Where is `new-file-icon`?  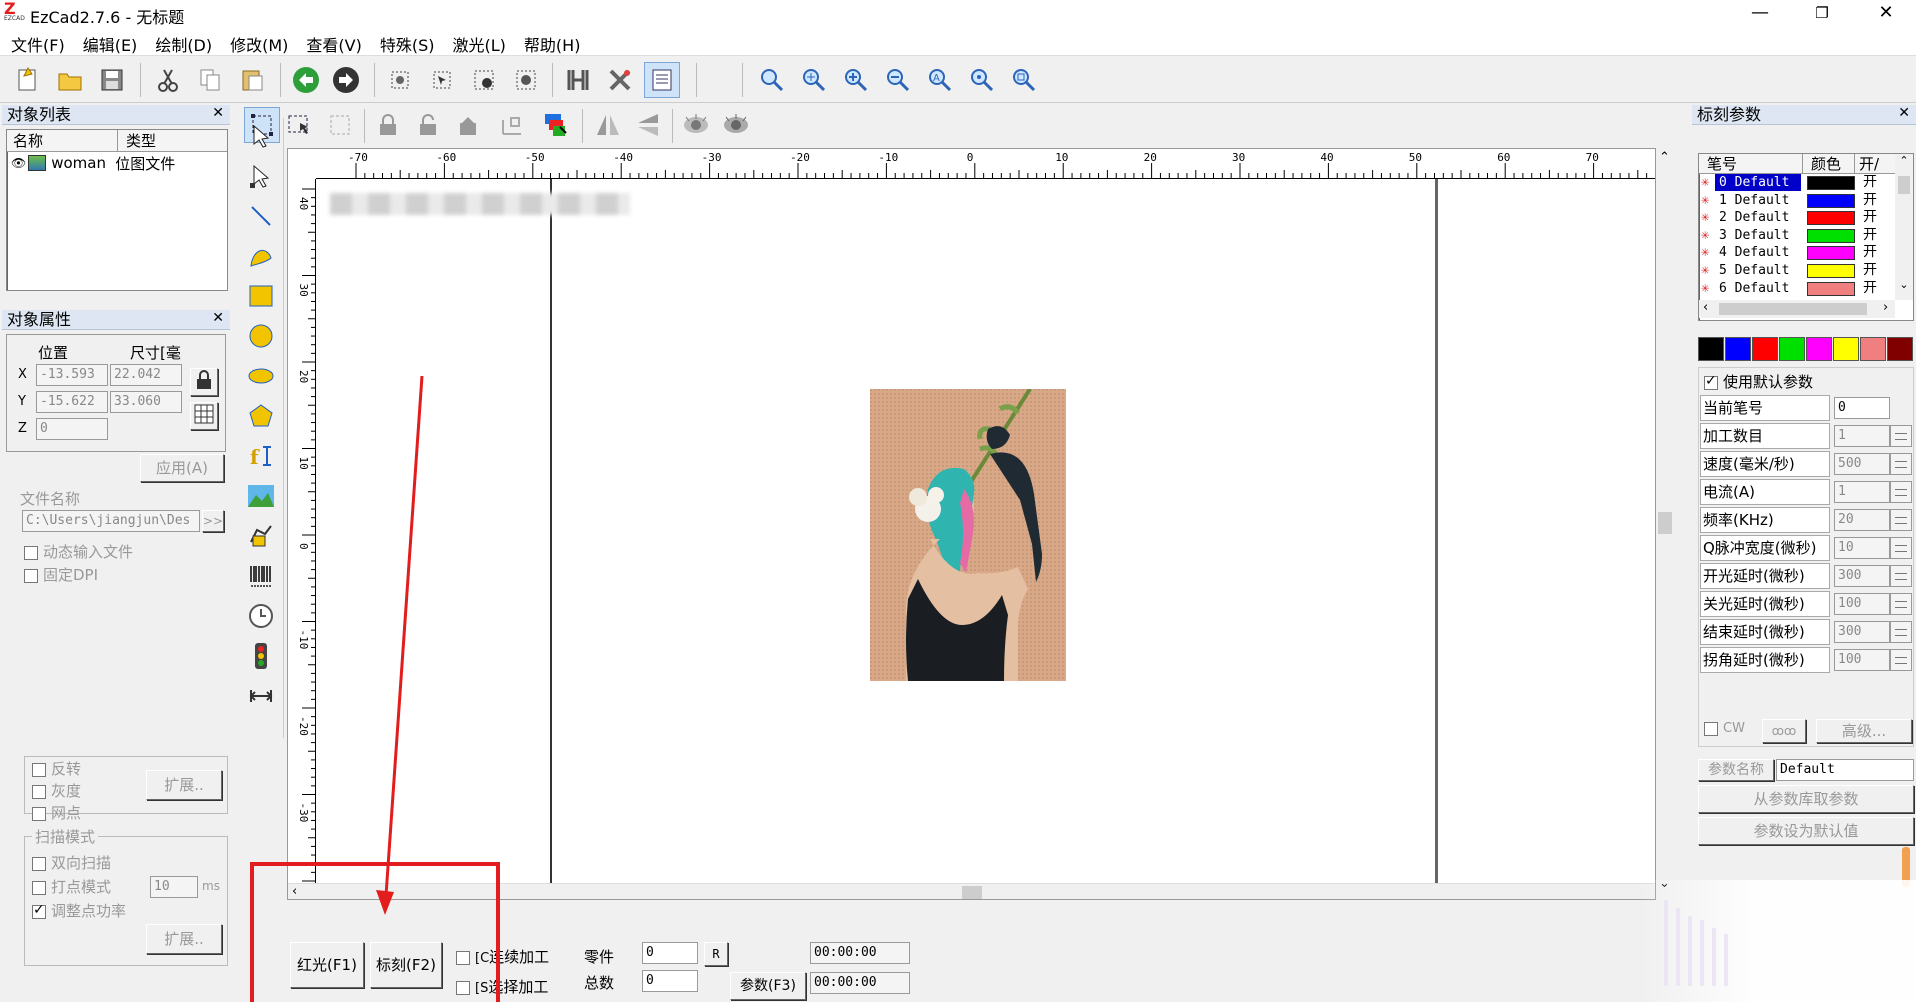
new-file-icon is located at coordinates (28, 80).